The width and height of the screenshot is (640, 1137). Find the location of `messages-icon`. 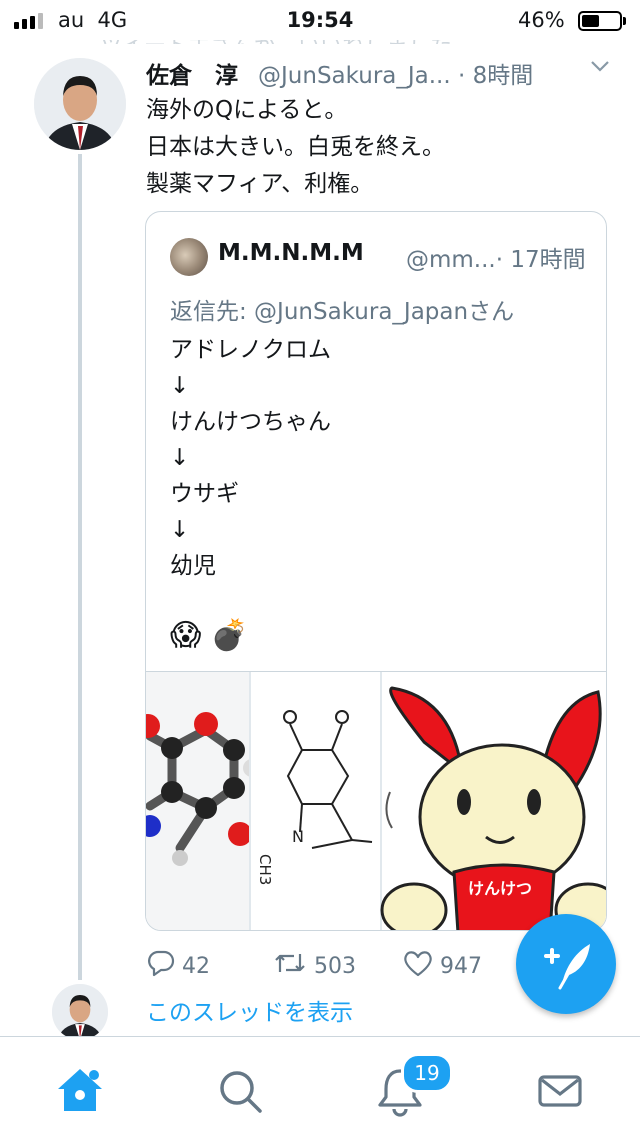

messages-icon is located at coordinates (560, 1100).